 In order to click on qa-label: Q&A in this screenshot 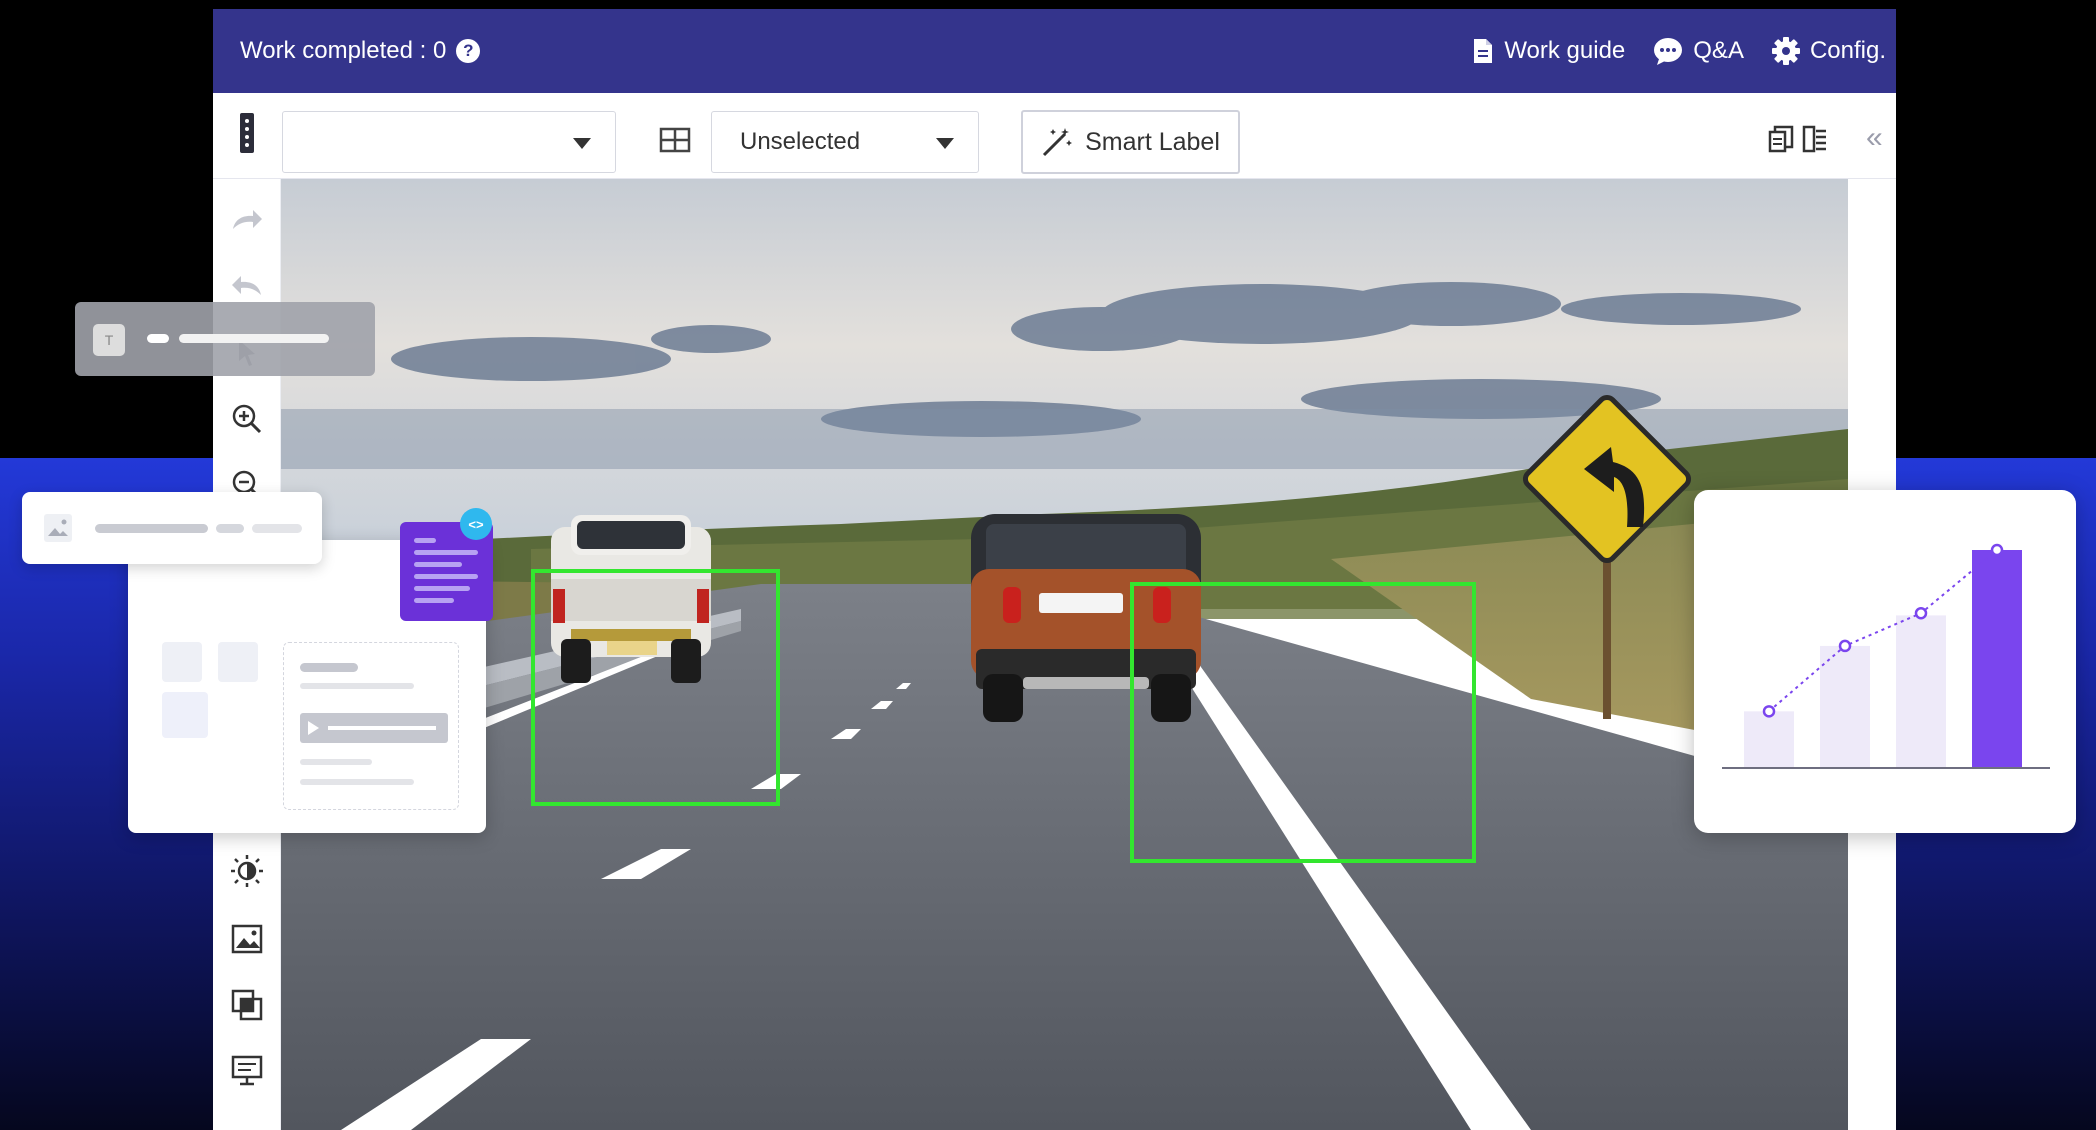, I will do `click(1718, 50)`.